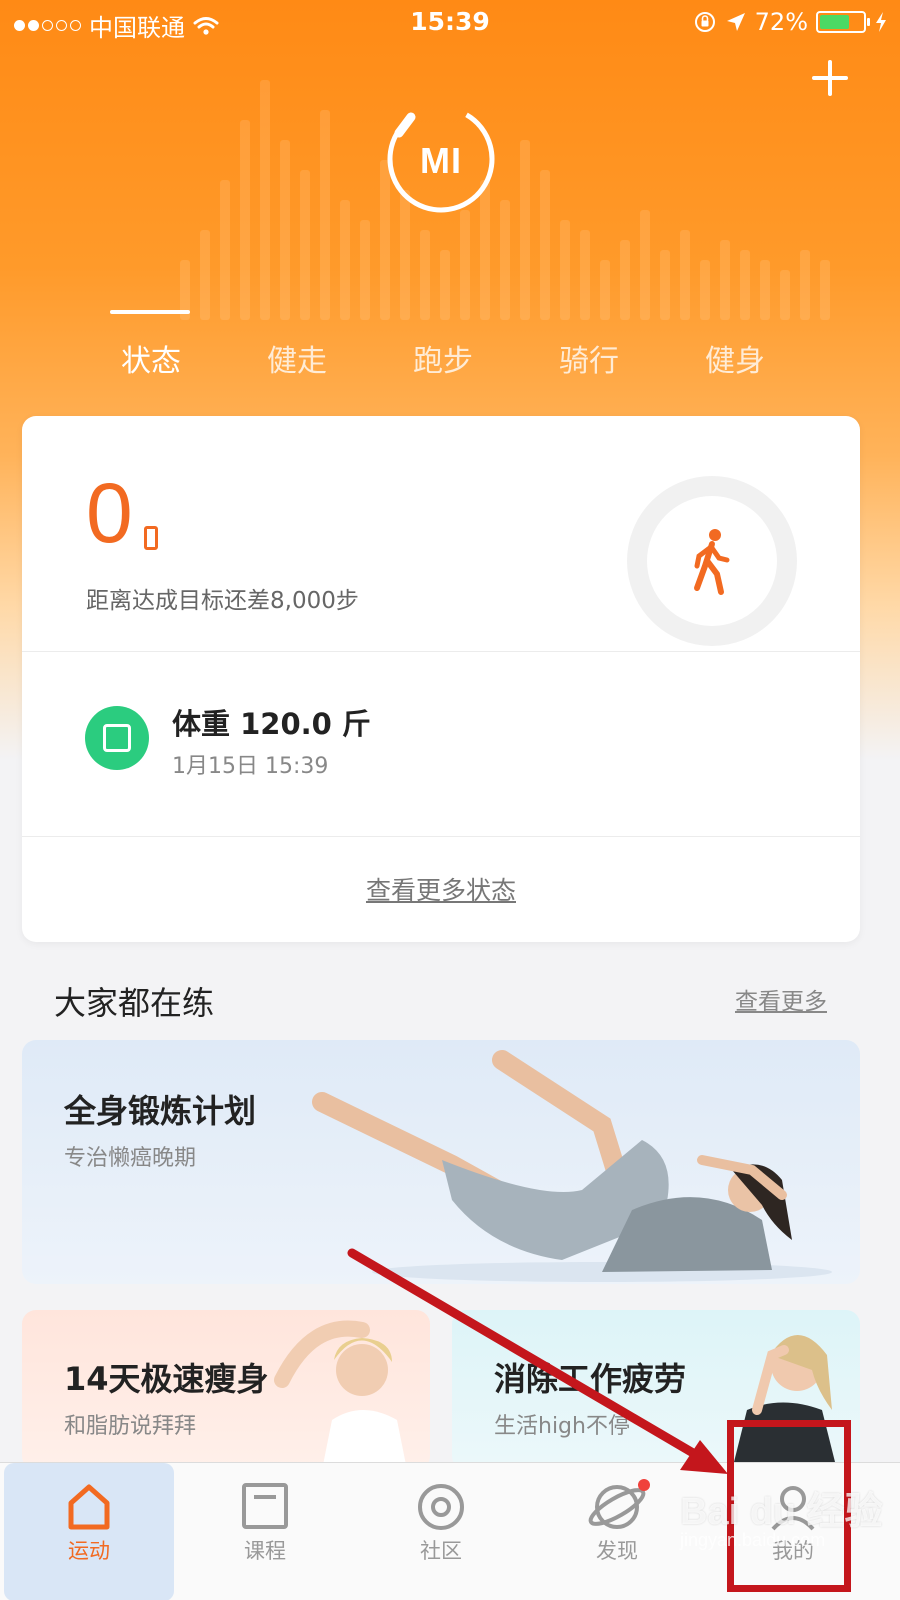 This screenshot has width=900, height=1600. Describe the element at coordinates (562, 1426) in the screenshot. I see `promo-subtitle: 生活high不停` at that location.